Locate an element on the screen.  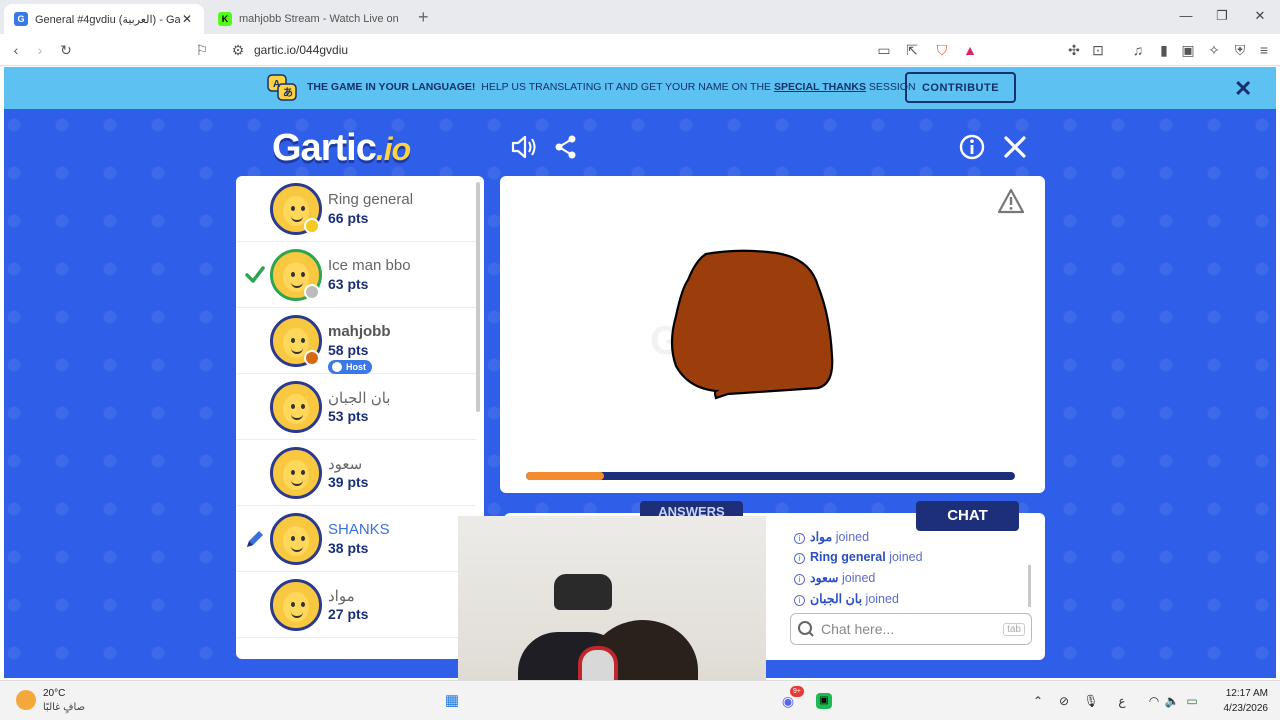
translate-icon: A あ is located at coordinates (282, 87).